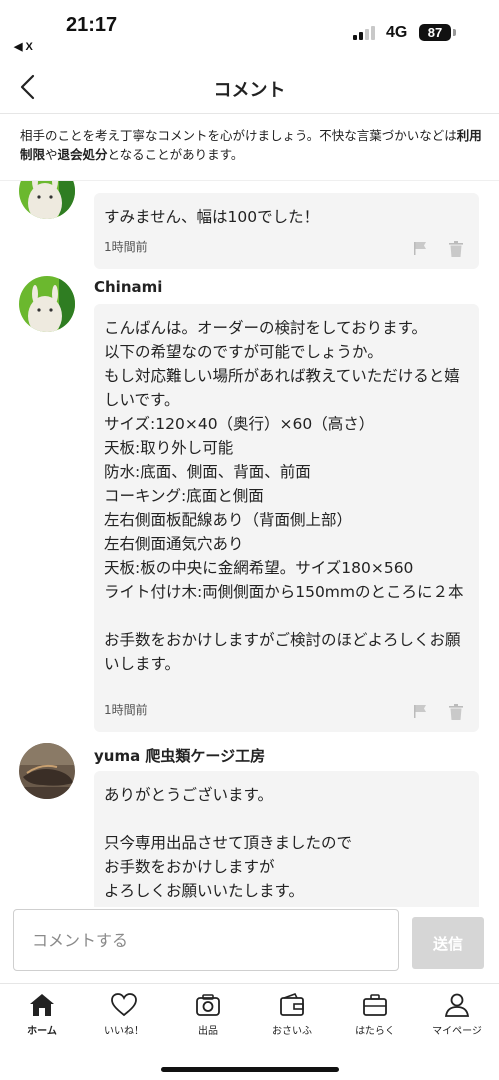 The width and height of the screenshot is (499, 1080). Describe the element at coordinates (457, 1005) in the screenshot. I see `person-icon` at that location.